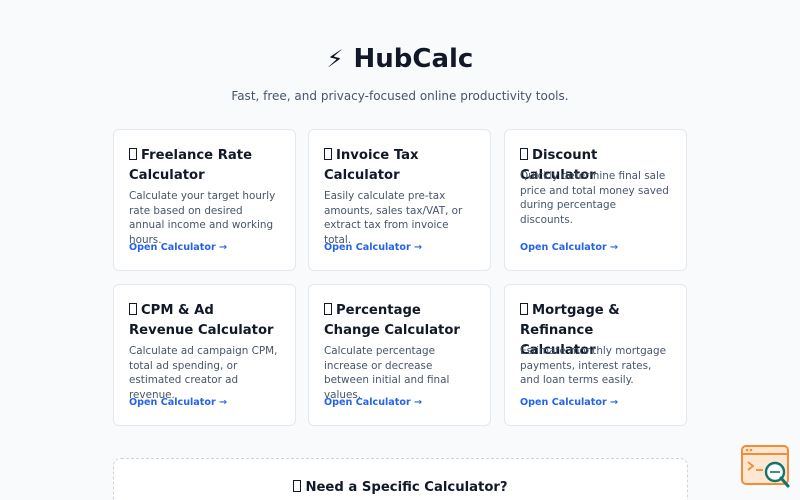 The width and height of the screenshot is (800, 500). I want to click on search-help-icon, so click(766, 467).